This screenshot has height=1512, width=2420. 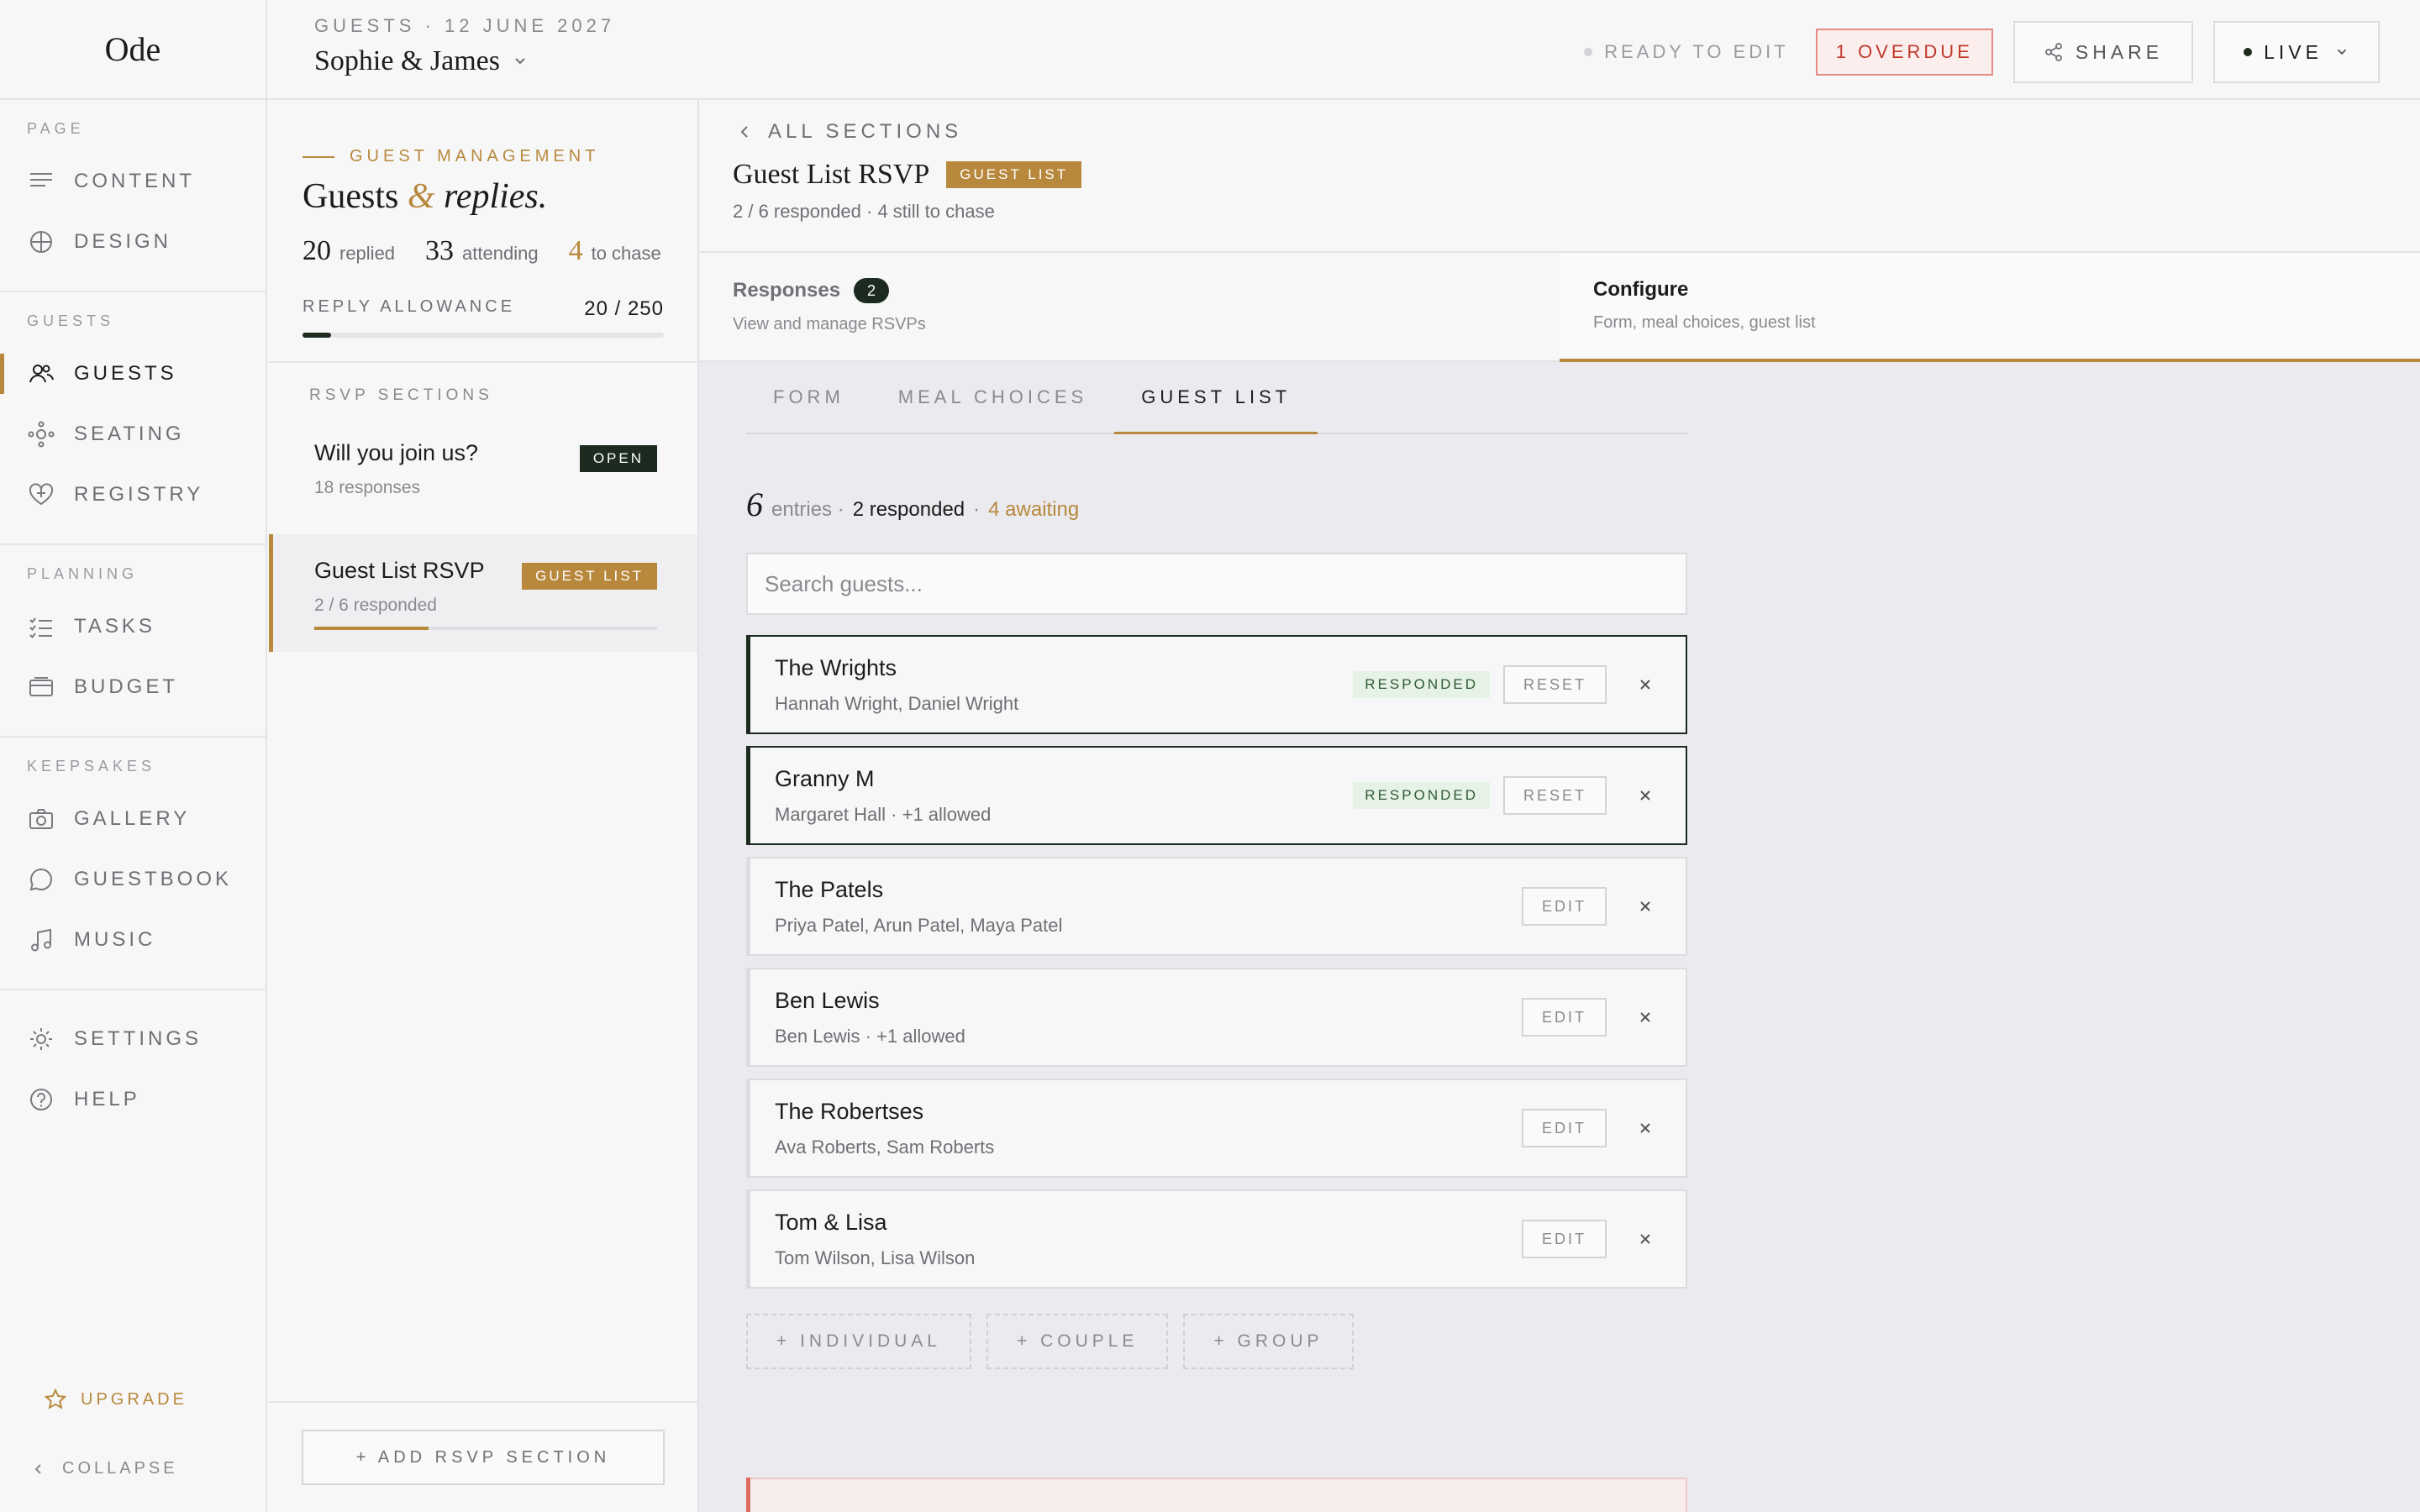 I want to click on tab-label: Responses, so click(x=787, y=290).